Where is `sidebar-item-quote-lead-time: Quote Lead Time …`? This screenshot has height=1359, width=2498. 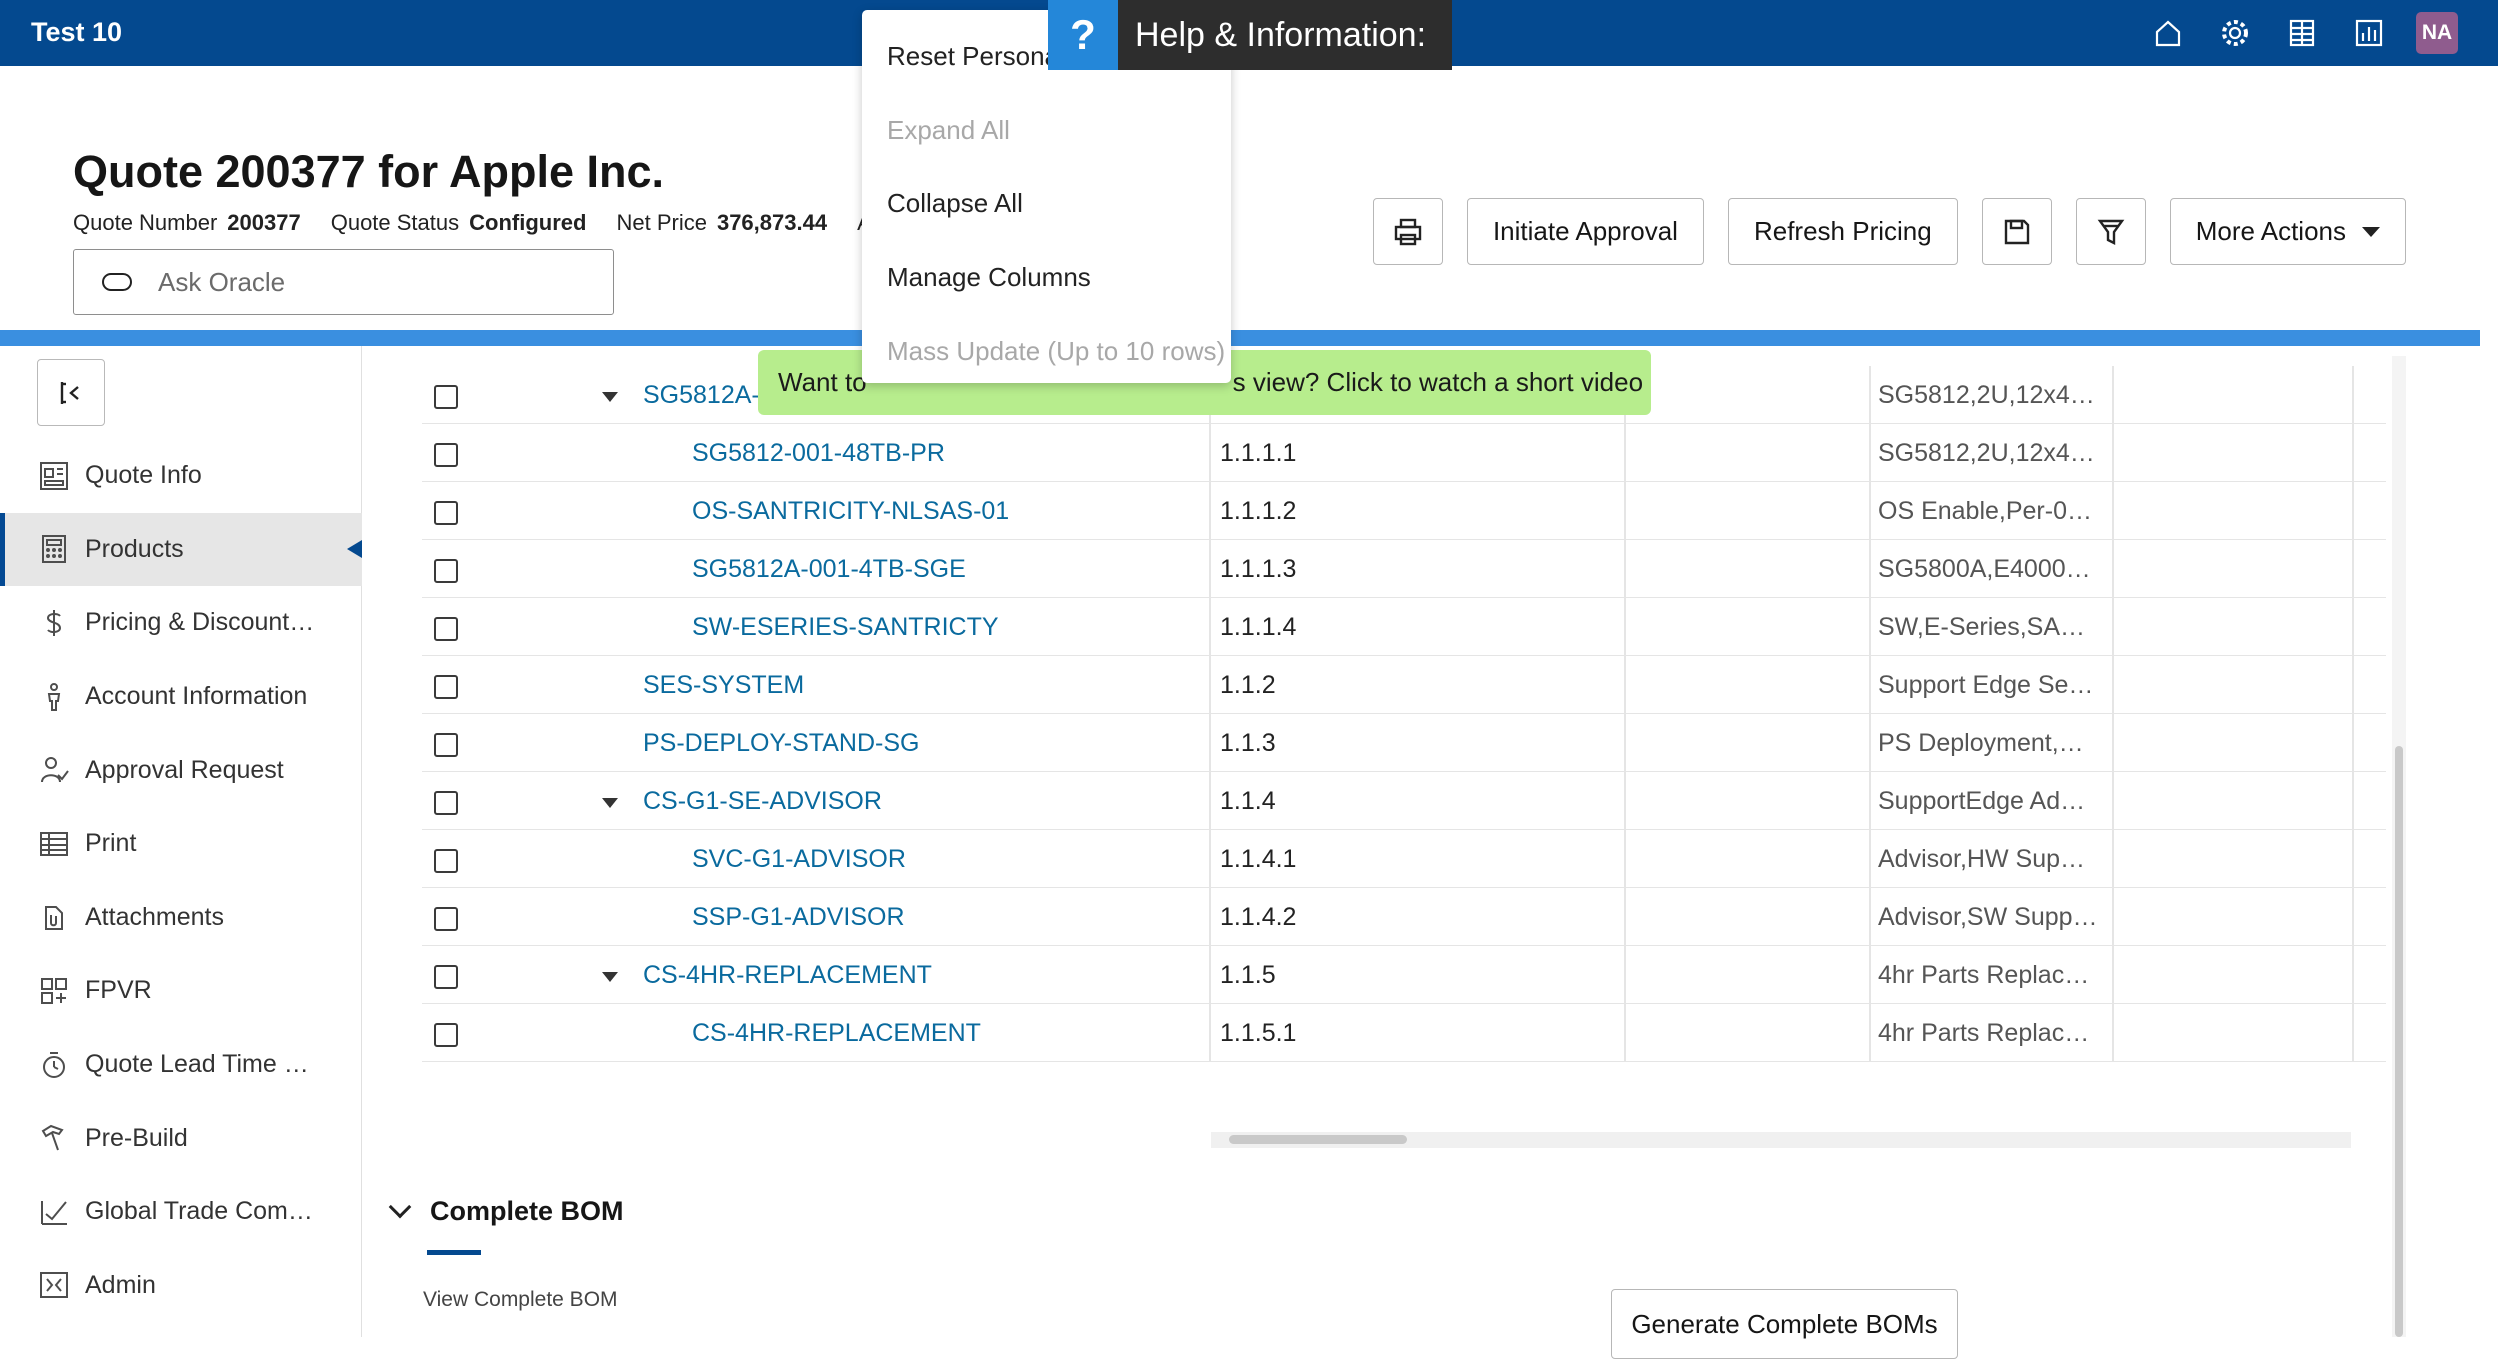 sidebar-item-quote-lead-time: Quote Lead Time … is located at coordinates (181, 1065).